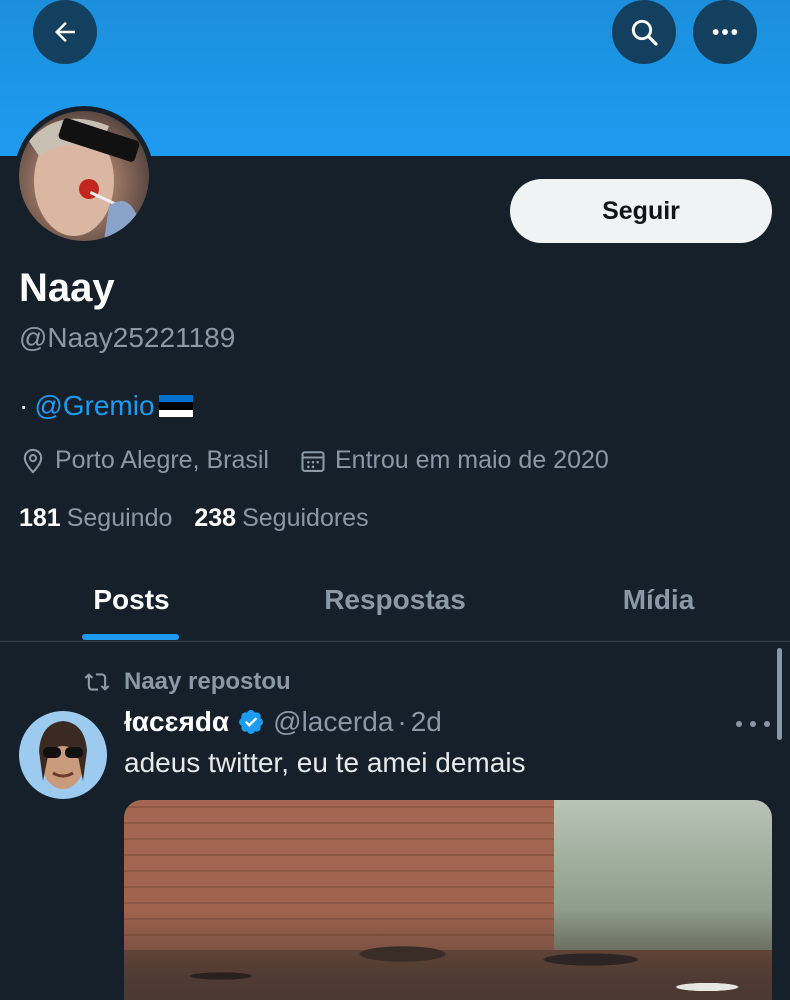  I want to click on scrollbar, so click(779, 694).